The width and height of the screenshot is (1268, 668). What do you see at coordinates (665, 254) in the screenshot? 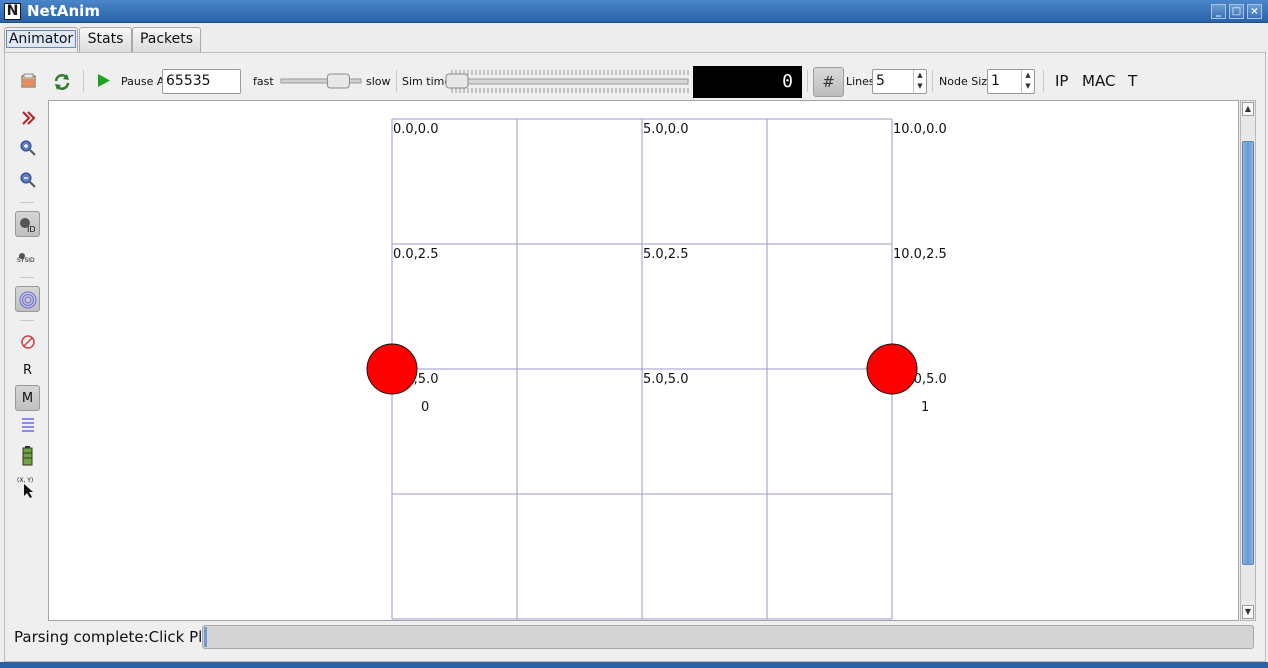
I see `grid-coordinate-label: 5.0,2.5` at bounding box center [665, 254].